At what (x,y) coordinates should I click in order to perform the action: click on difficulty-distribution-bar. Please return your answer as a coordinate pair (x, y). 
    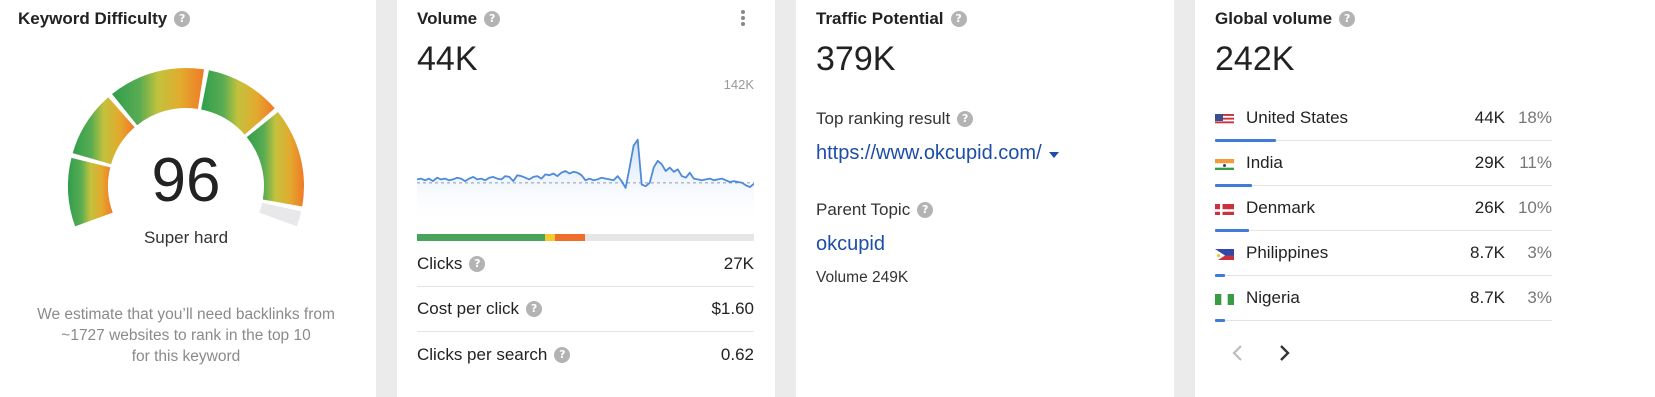
    Looking at the image, I should click on (585, 237).